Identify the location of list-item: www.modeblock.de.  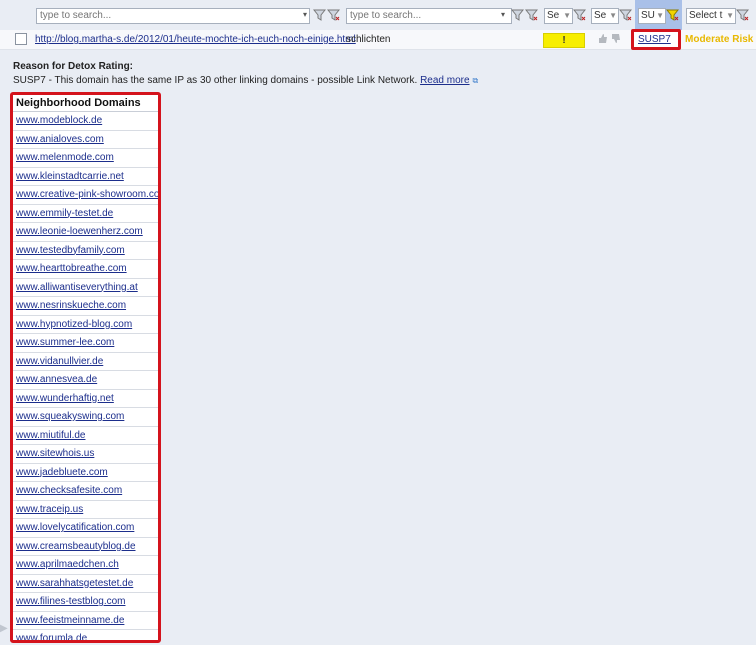
(85, 121).